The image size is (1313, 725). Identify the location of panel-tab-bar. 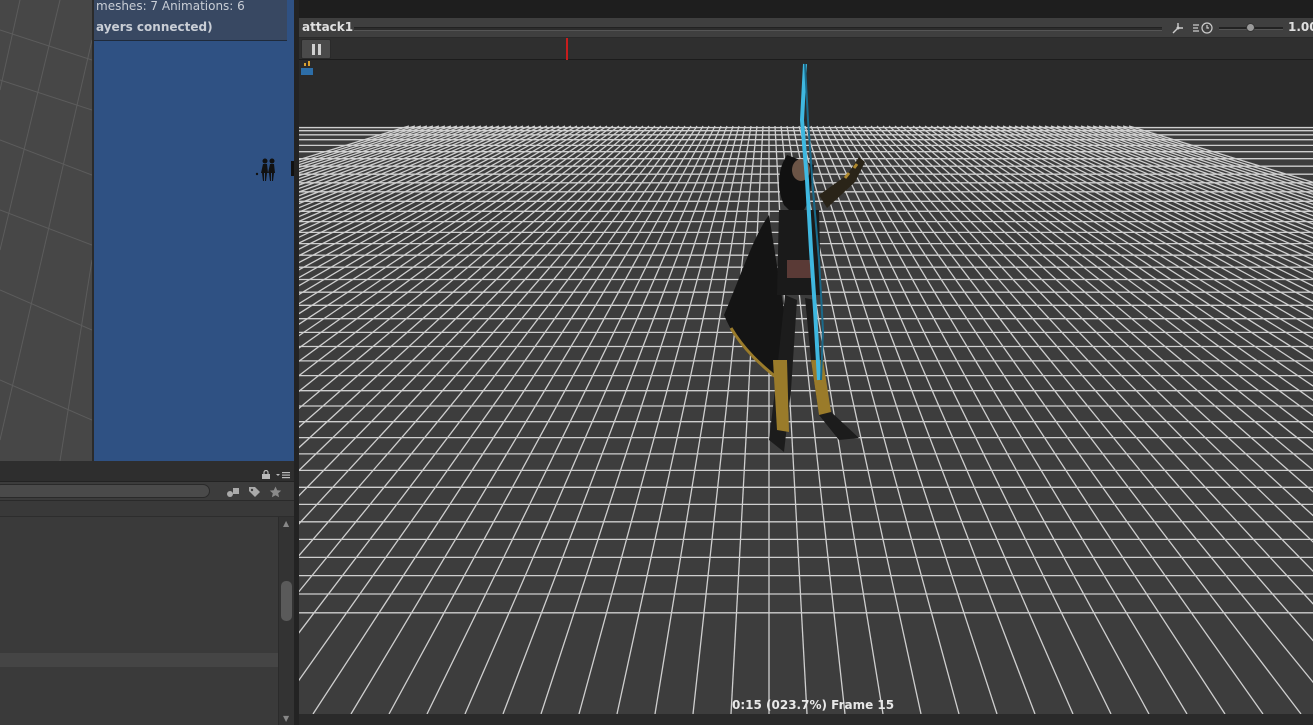
(147, 471).